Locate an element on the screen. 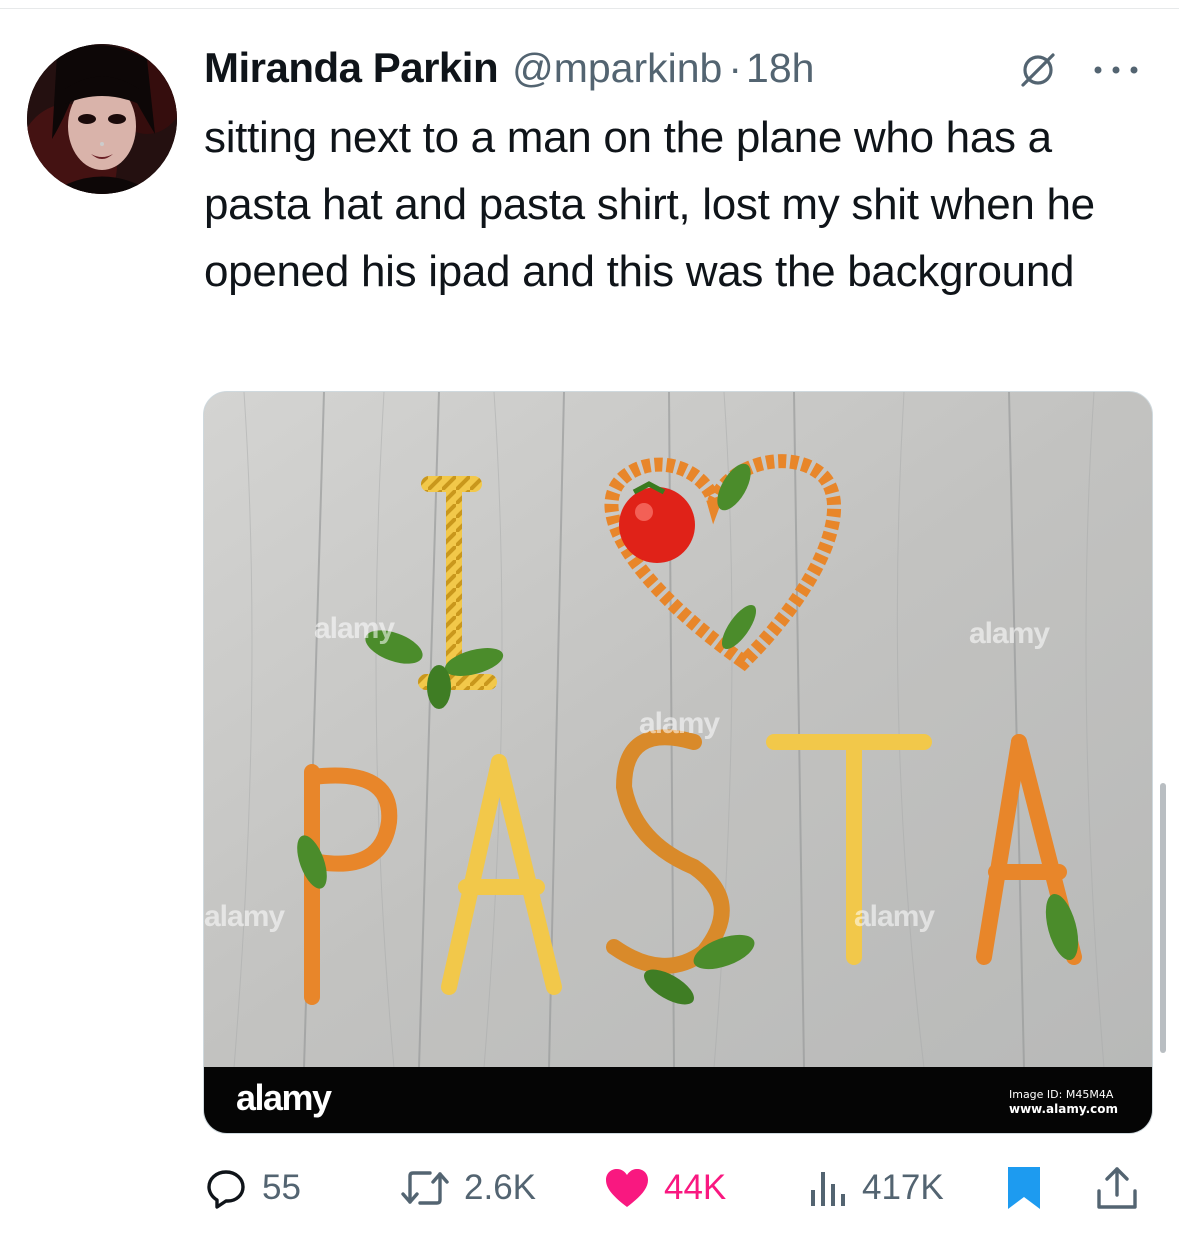 The width and height of the screenshot is (1179, 1243). views-chart-icon is located at coordinates (828, 1189).